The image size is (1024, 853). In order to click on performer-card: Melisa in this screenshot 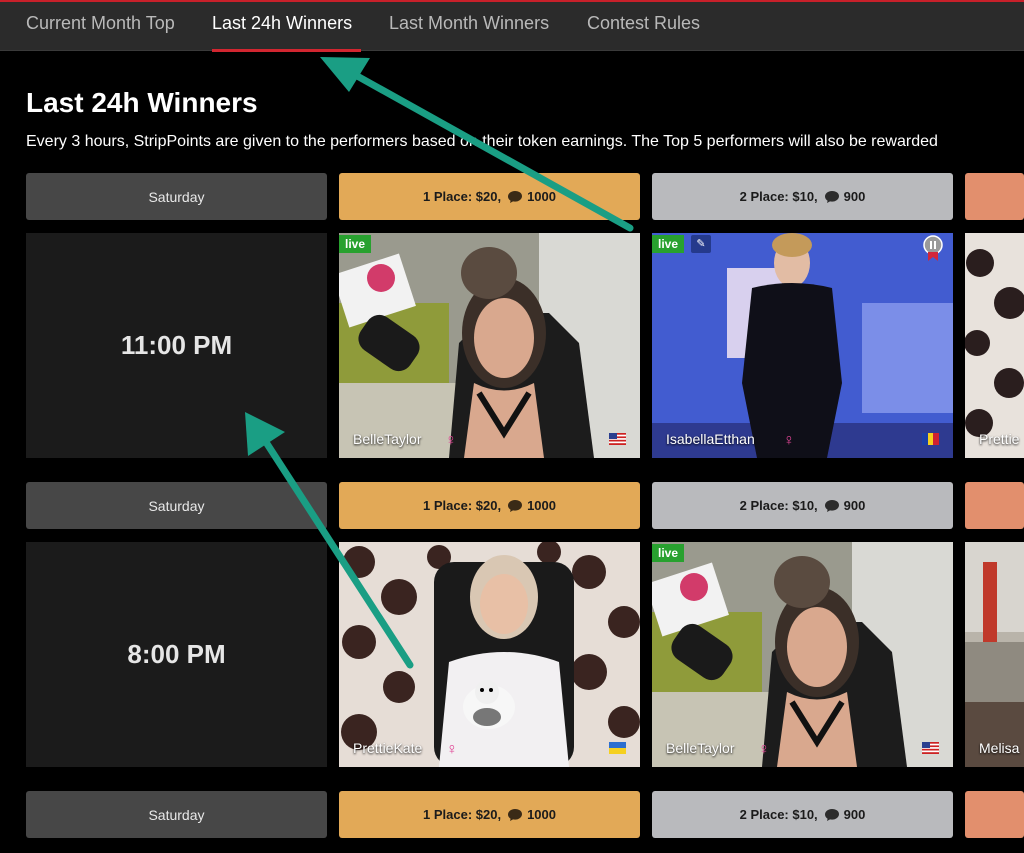, I will do `click(994, 654)`.